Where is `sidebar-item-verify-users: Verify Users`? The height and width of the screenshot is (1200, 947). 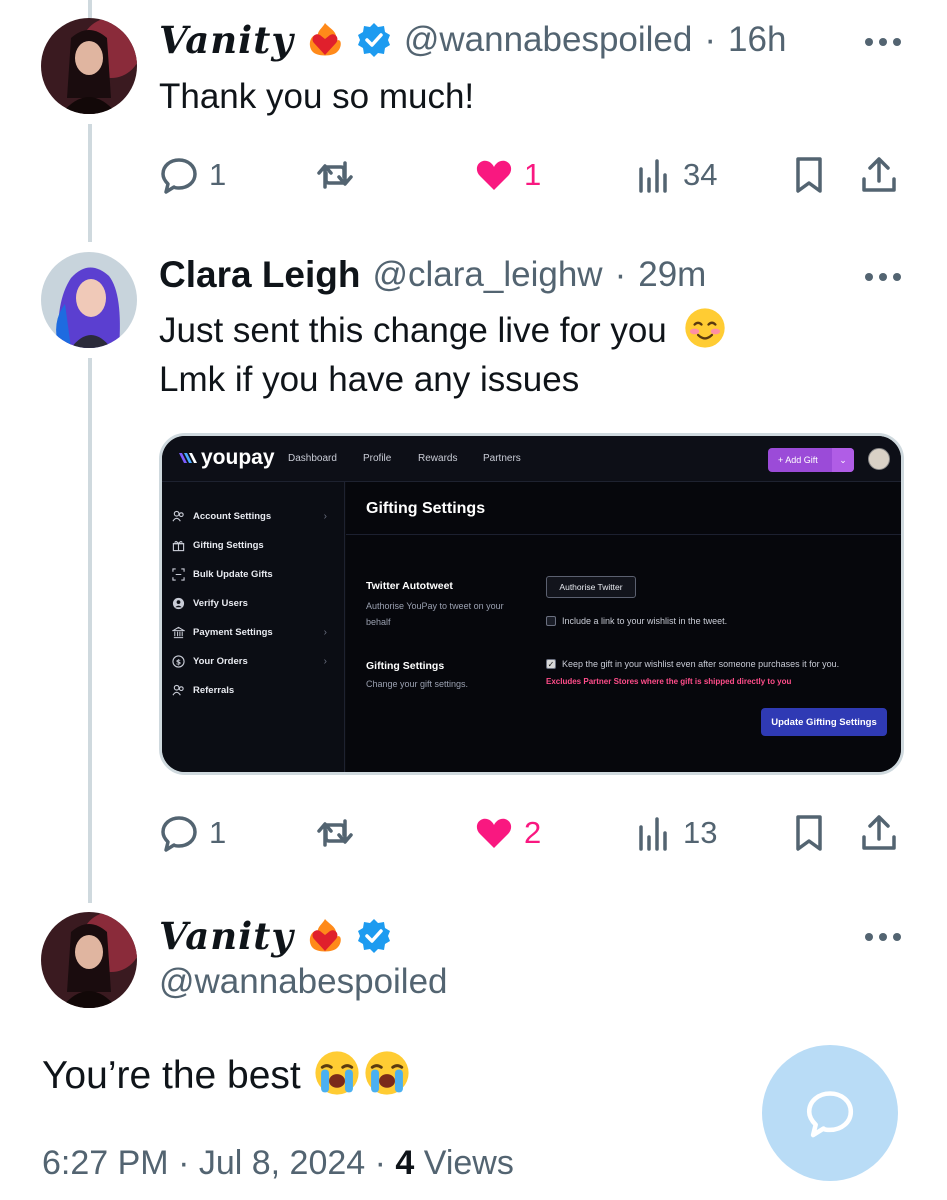 sidebar-item-verify-users: Verify Users is located at coordinates (254, 603).